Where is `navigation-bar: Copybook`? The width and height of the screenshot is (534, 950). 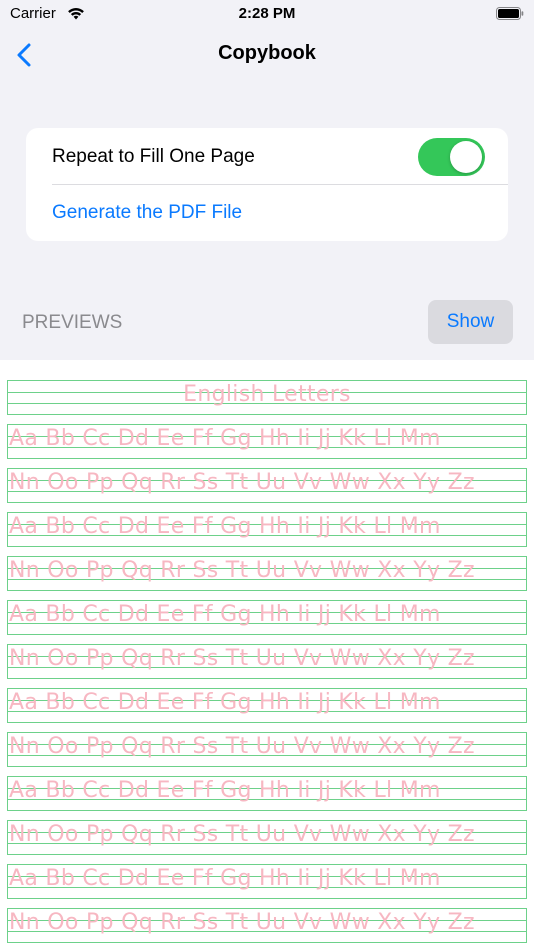 navigation-bar: Copybook is located at coordinates (267, 55).